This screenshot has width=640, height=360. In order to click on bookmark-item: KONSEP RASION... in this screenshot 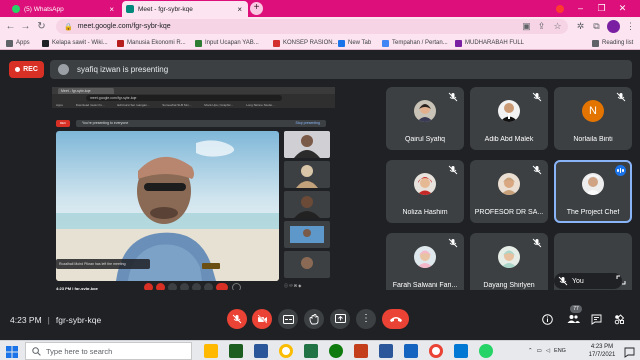, I will do `click(305, 43)`.